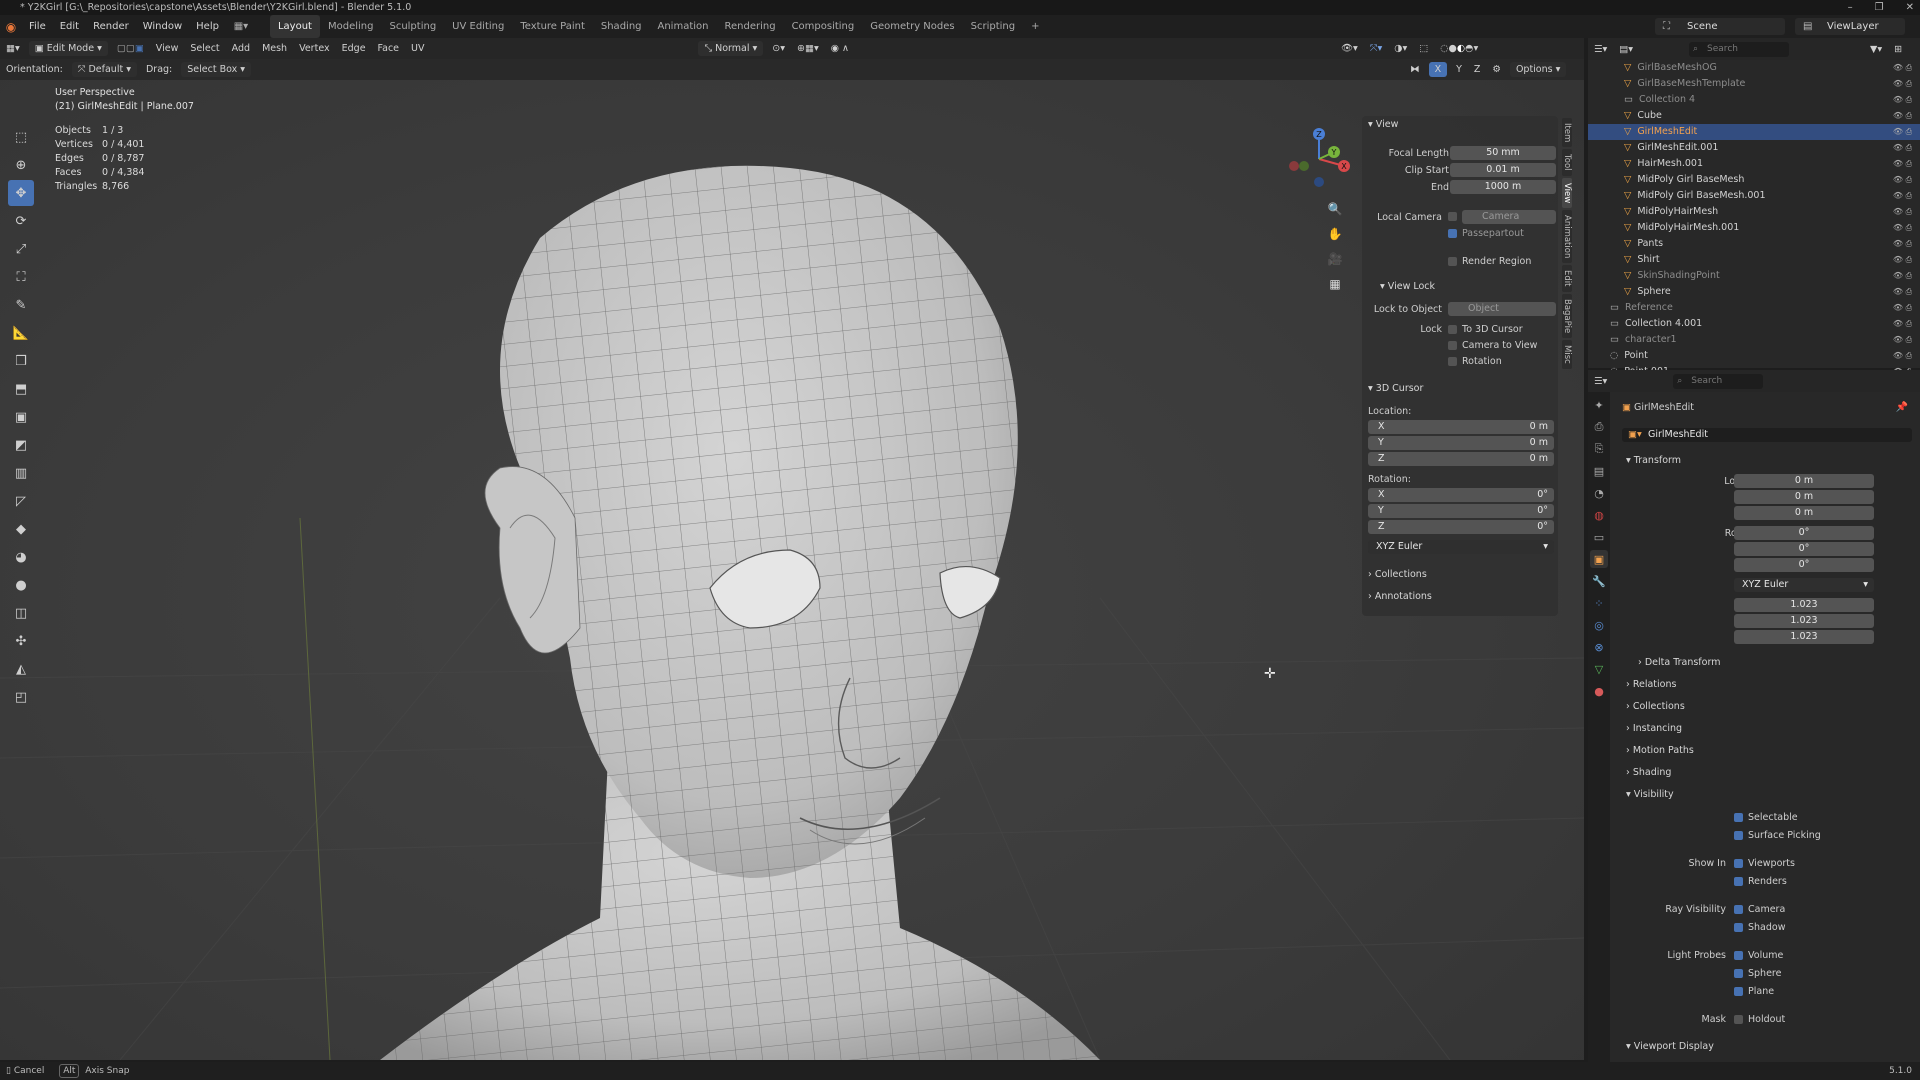 The image size is (1920, 1080). I want to click on xray-toggle-icon: ⬚, so click(1423, 48).